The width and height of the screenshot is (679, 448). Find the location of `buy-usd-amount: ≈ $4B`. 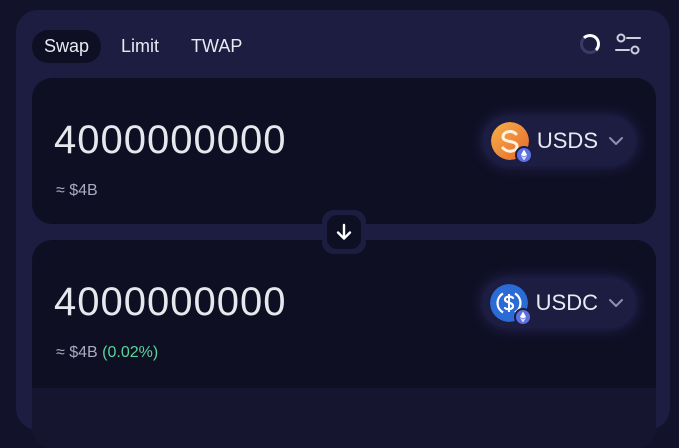

buy-usd-amount: ≈ $4B is located at coordinates (77, 352).